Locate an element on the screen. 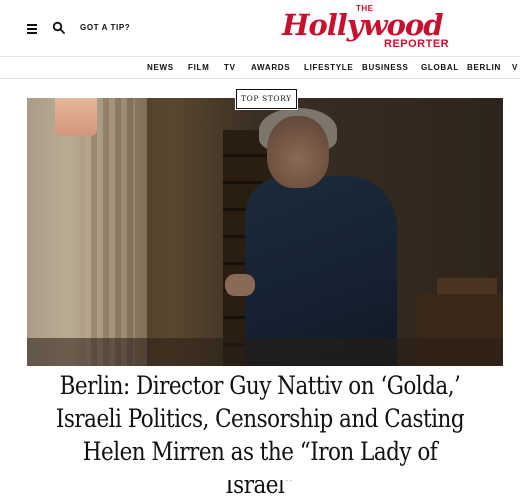 The width and height of the screenshot is (520, 501). site-header: GOT A TIP? THE Hollywood REPORTER is located at coordinates (260, 28).